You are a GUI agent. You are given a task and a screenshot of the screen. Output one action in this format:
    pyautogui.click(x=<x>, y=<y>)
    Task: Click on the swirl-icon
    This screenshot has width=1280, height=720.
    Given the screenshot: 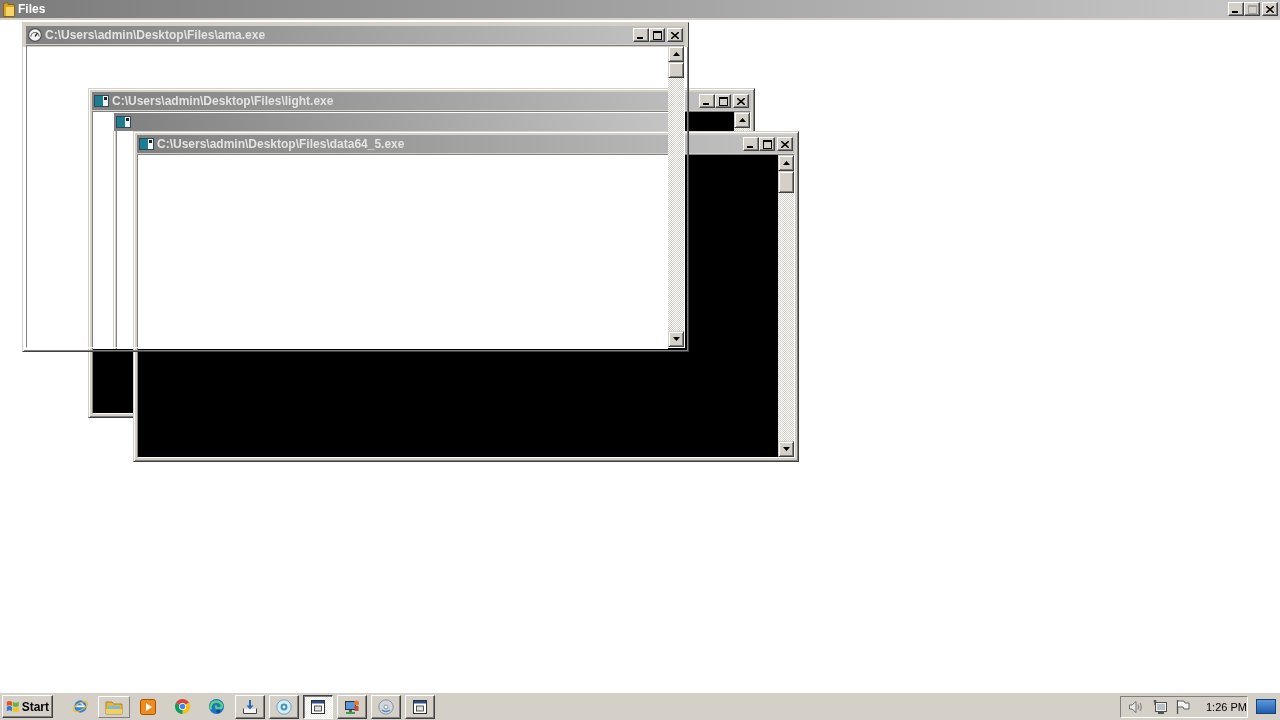 What is the action you would take?
    pyautogui.click(x=216, y=706)
    